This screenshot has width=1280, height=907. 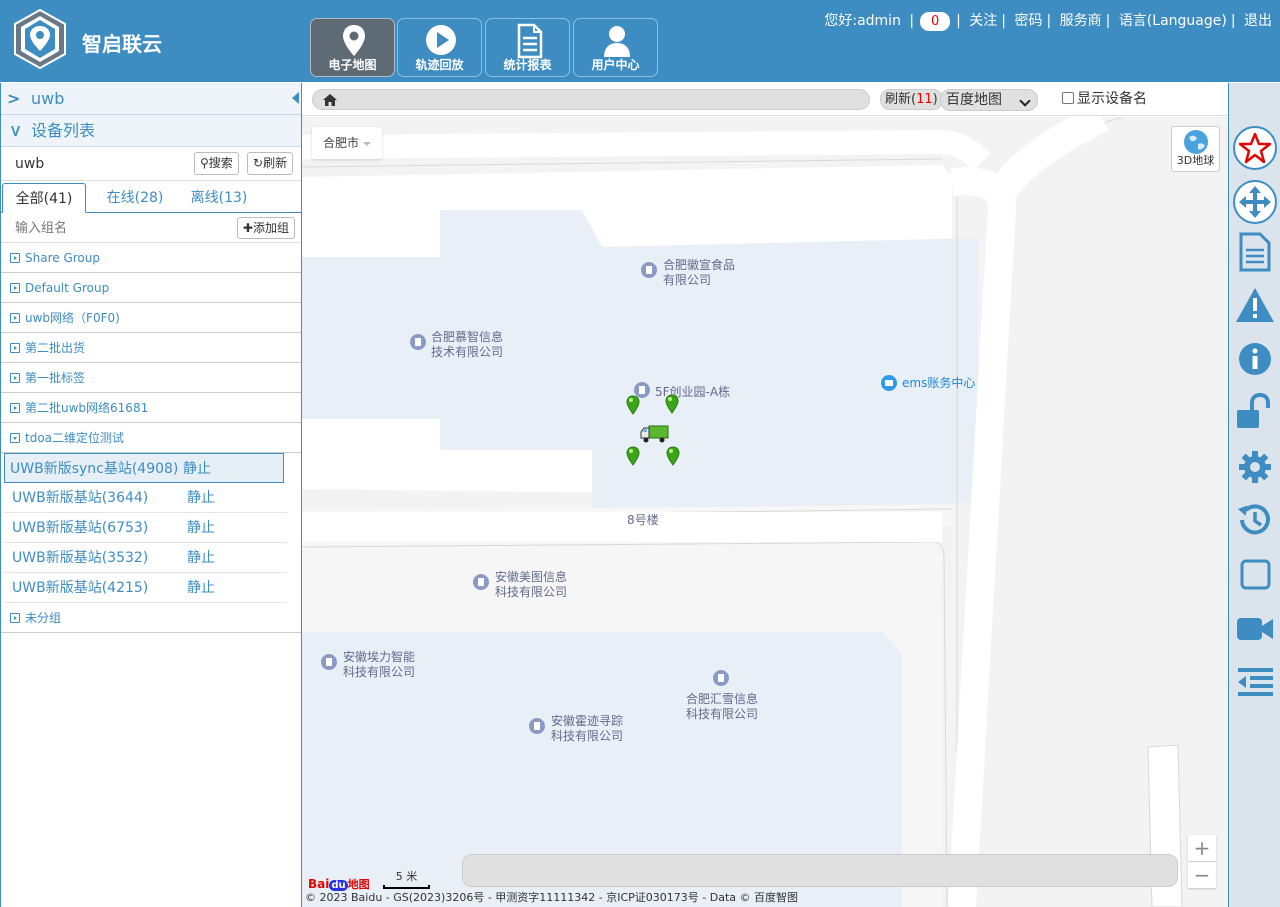 What do you see at coordinates (270, 228) in the screenshot?
I see `add-group-label: 添加组` at bounding box center [270, 228].